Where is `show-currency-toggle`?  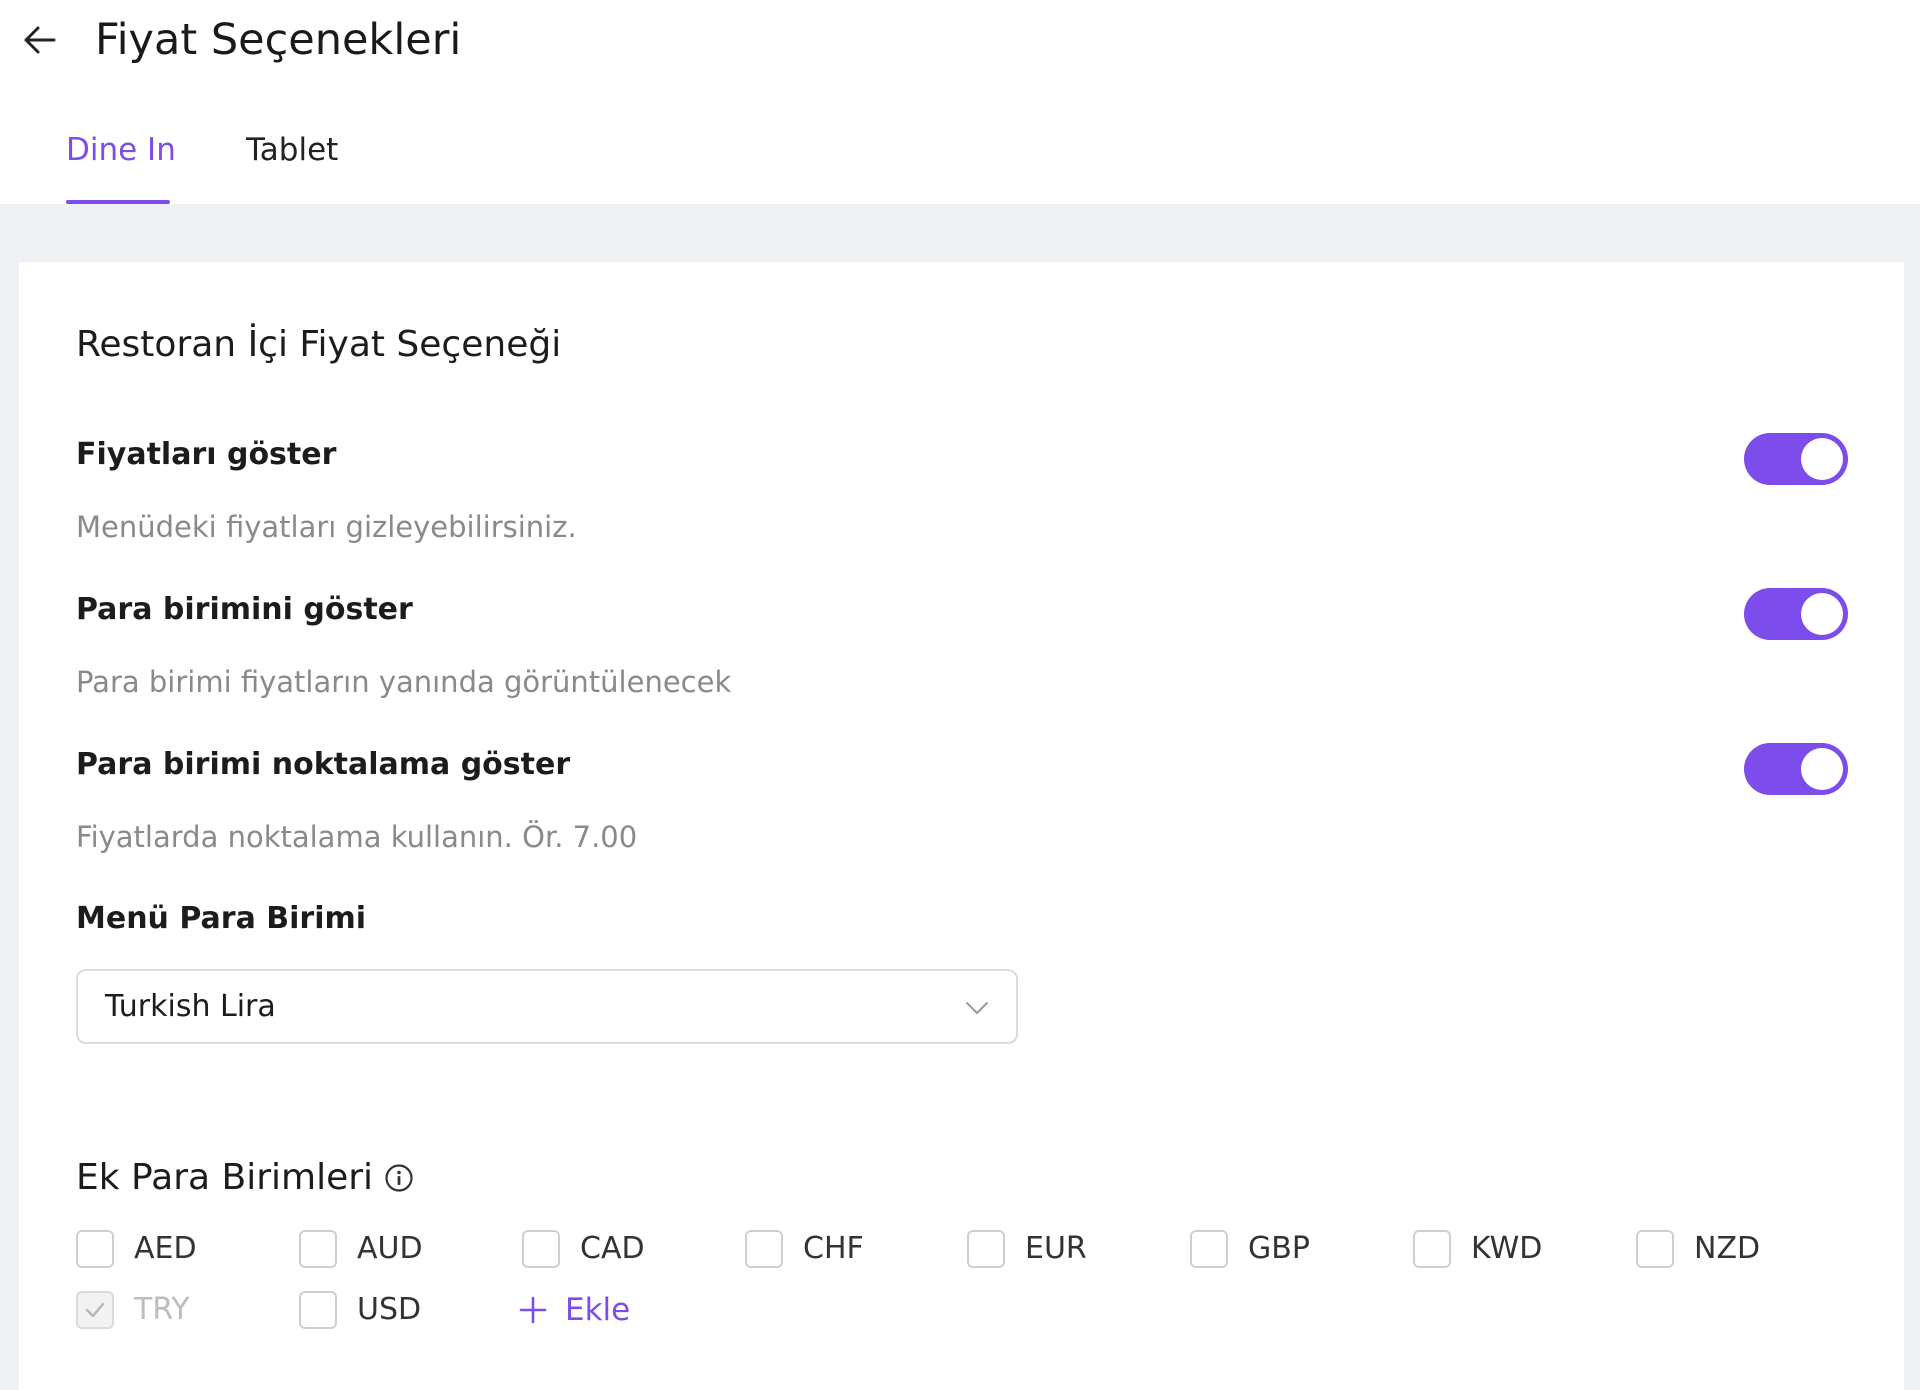 show-currency-toggle is located at coordinates (1796, 614).